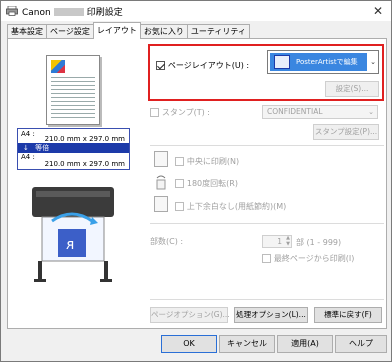 This screenshot has width=392, height=362. Describe the element at coordinates (167, 241) in the screenshot. I see `copies-label: 部数(C) :` at that location.